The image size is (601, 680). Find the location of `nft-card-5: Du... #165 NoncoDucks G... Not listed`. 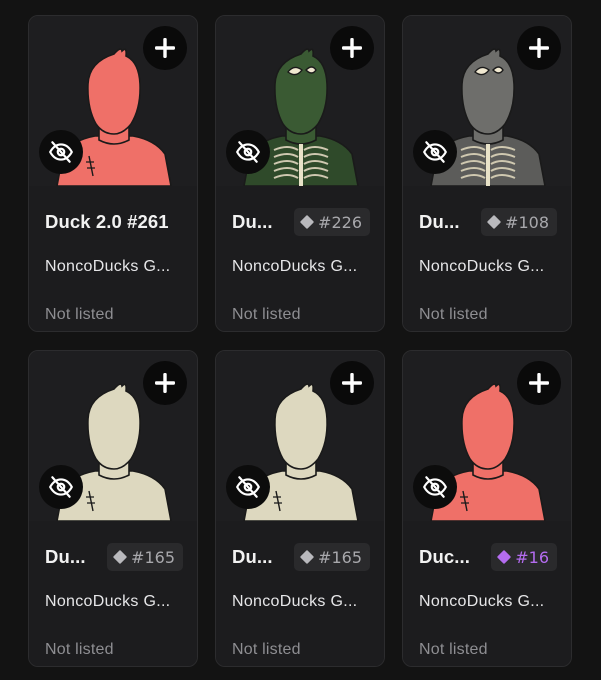

nft-card-5: Du... #165 NoncoDucks G... Not listed is located at coordinates (300, 508).